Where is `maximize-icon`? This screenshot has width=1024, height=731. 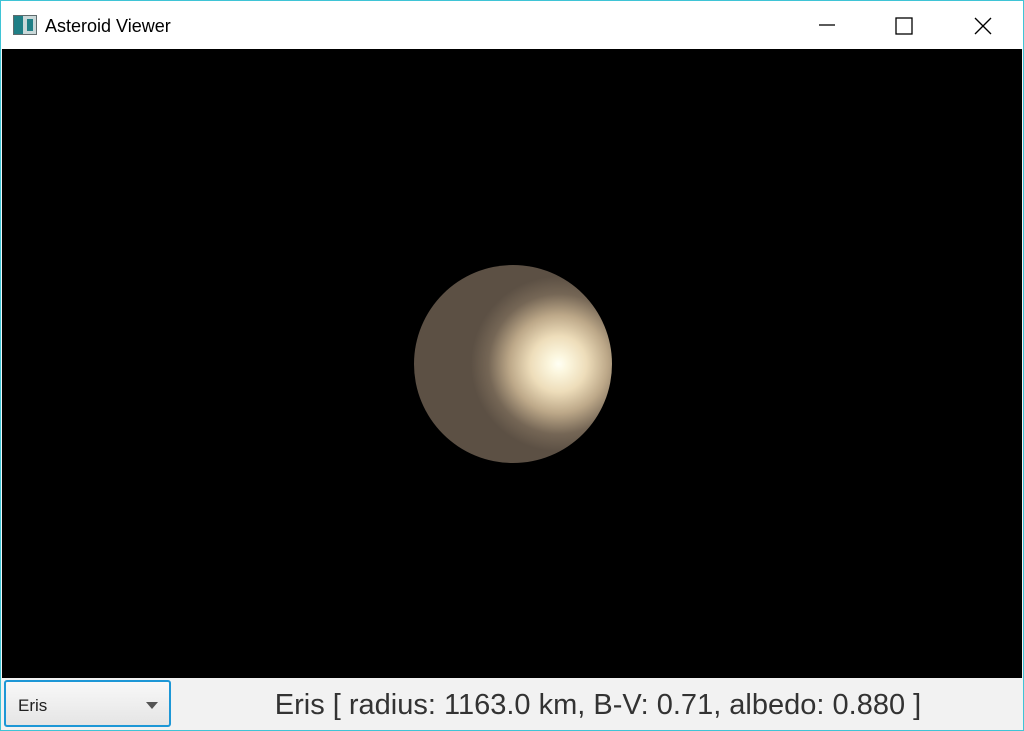 maximize-icon is located at coordinates (904, 26).